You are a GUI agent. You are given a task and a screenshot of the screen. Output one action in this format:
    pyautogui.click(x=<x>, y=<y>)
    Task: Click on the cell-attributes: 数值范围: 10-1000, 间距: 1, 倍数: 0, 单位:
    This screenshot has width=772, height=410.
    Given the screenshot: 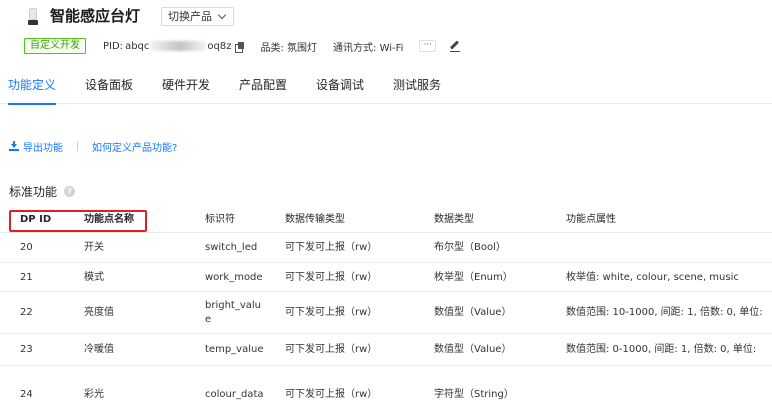 What is the action you would take?
    pyautogui.click(x=664, y=312)
    